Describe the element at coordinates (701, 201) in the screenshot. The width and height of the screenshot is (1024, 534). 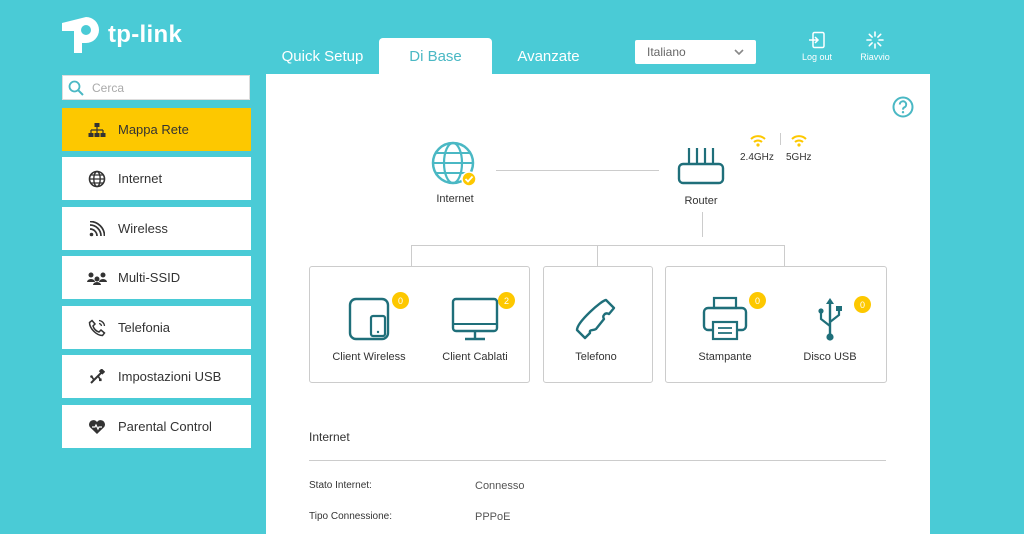
I see `router-label: Router` at that location.